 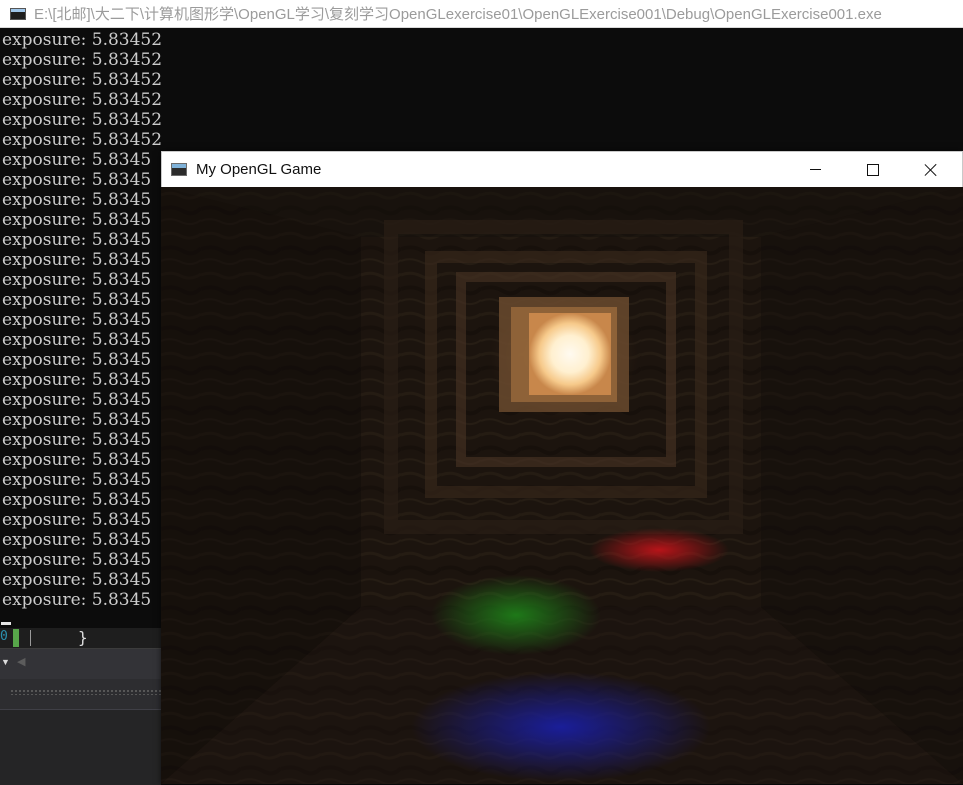 What do you see at coordinates (80, 664) in the screenshot?
I see `ide-toolbar: ▼ ◀` at bounding box center [80, 664].